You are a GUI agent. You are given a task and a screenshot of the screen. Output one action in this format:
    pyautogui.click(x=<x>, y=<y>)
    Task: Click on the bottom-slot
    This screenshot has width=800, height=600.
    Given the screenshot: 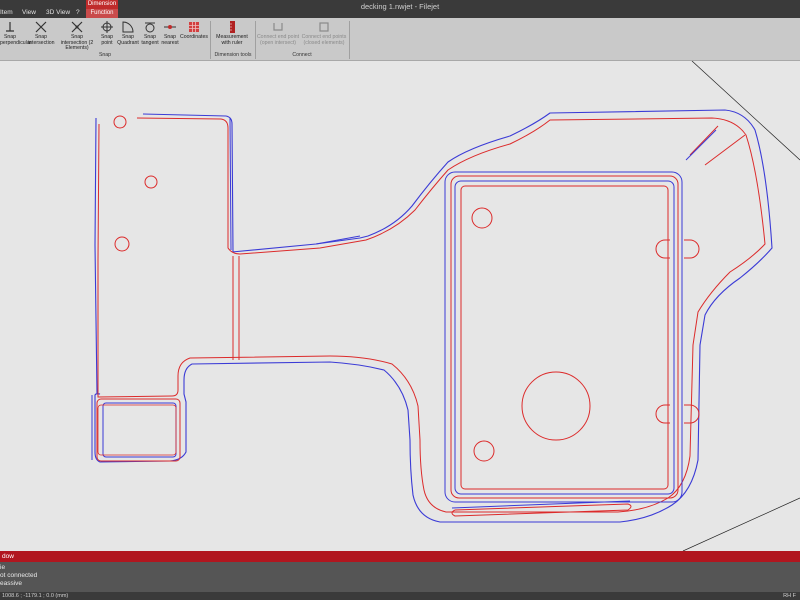 What is the action you would take?
    pyautogui.click(x=541, y=510)
    